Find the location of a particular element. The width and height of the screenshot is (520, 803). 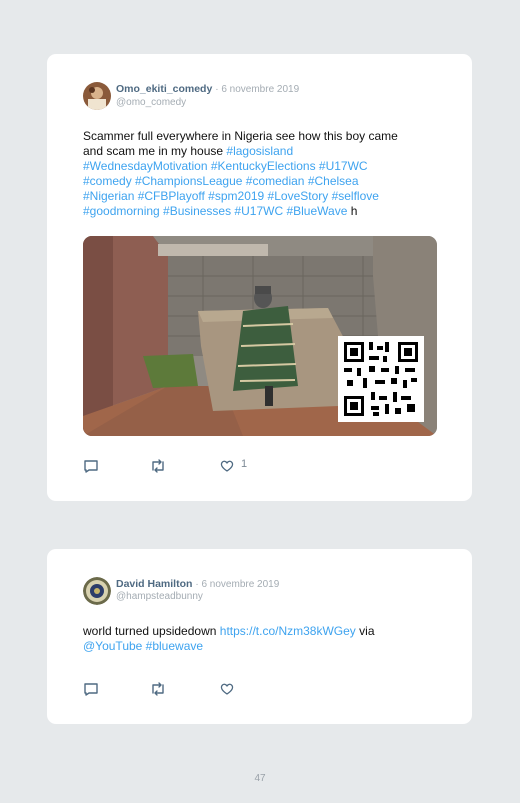

hashtag-link: #lagosisland is located at coordinates (259, 151).